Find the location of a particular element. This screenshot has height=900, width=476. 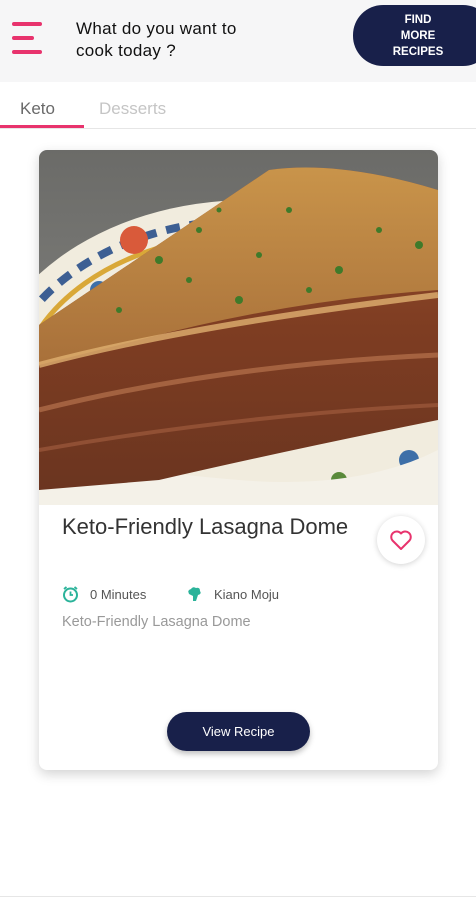

chef-icon is located at coordinates (194, 593).